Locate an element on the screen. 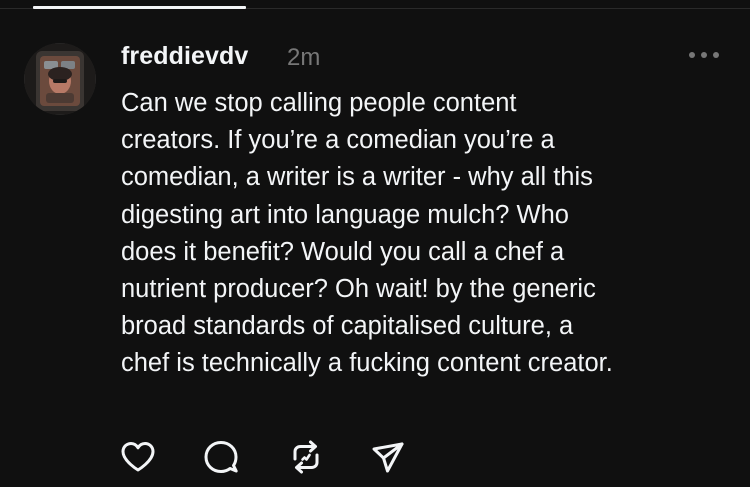 The image size is (750, 487). send-icon is located at coordinates (388, 457).